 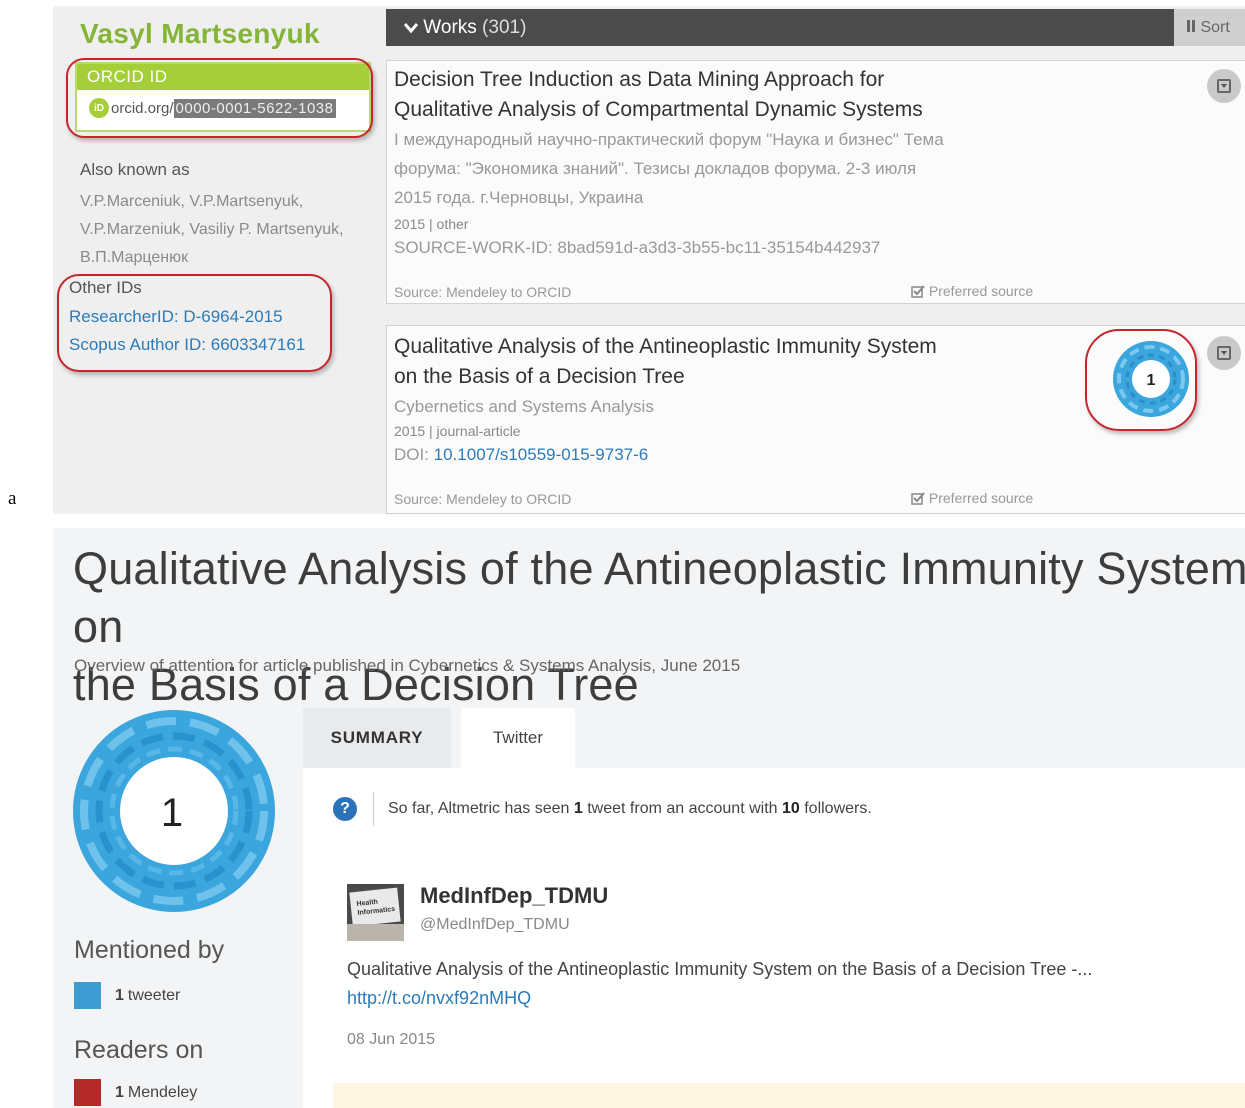 I want to click on alias-line: V.P.Marzeniuk, Vasiliy P. Martsenyuk,, so click(x=212, y=229).